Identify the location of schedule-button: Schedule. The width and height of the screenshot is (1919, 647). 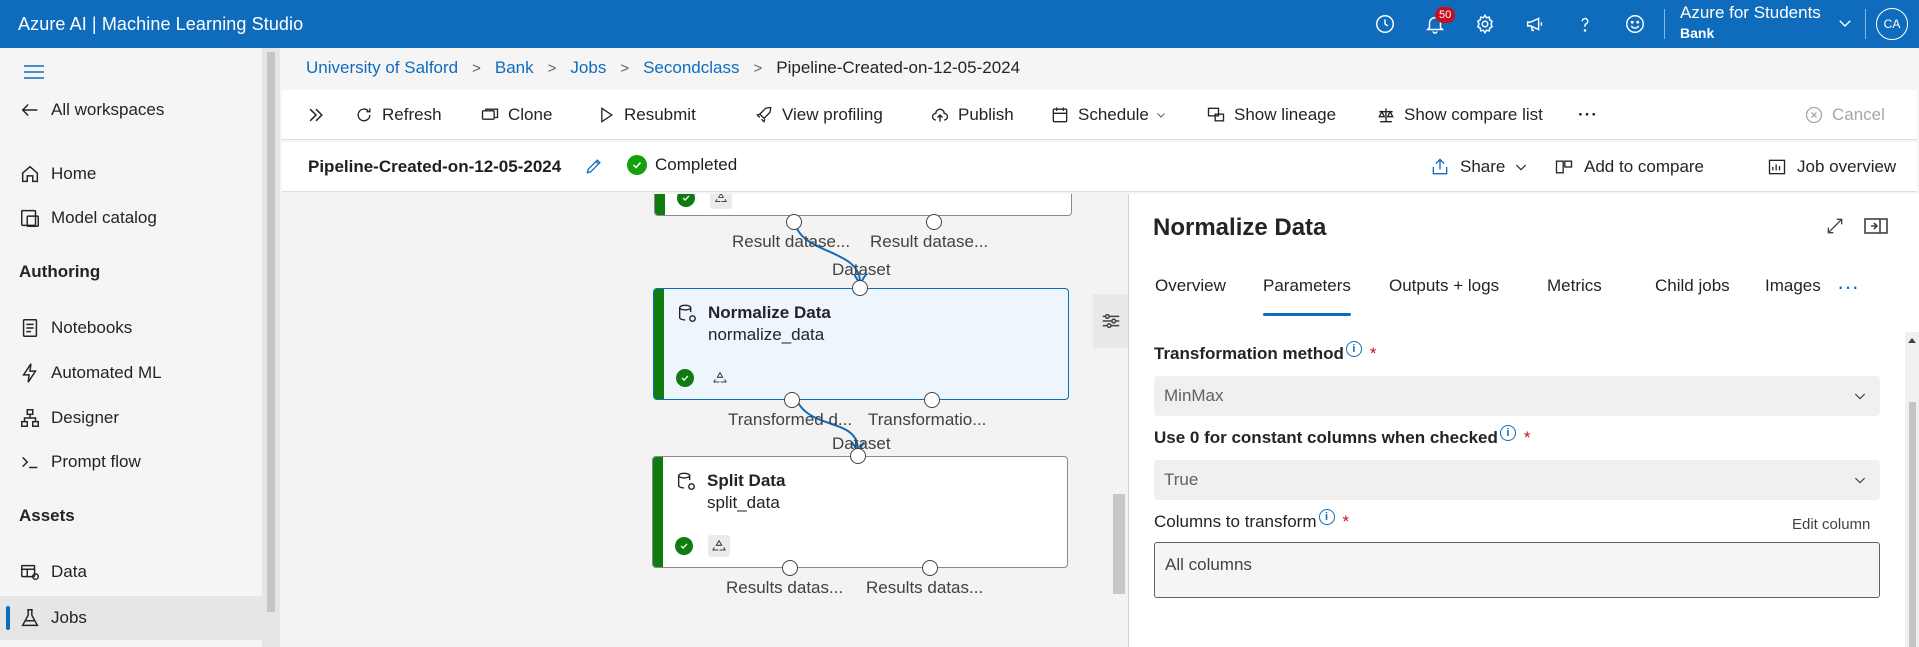
(1112, 115).